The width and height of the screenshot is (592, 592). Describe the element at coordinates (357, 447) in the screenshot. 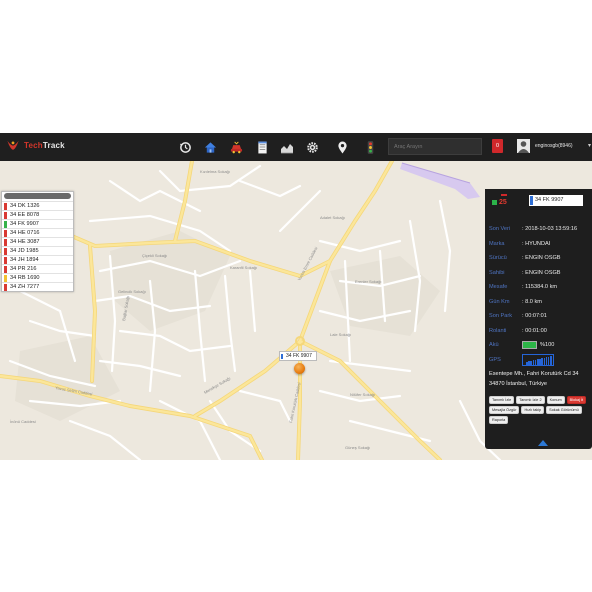

I see `street-label: Güneş Sokağı` at that location.